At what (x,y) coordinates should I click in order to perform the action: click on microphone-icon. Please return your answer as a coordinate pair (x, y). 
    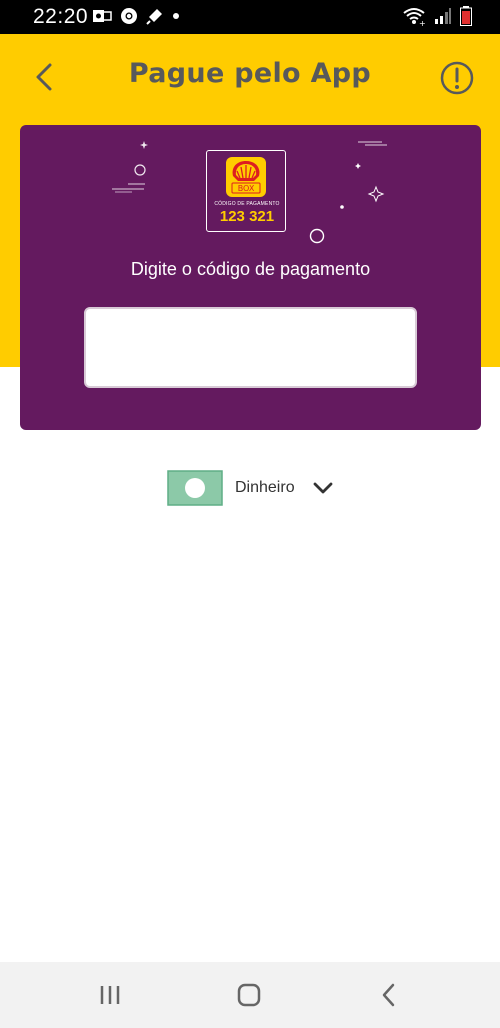
    Looking at the image, I should click on (154, 17).